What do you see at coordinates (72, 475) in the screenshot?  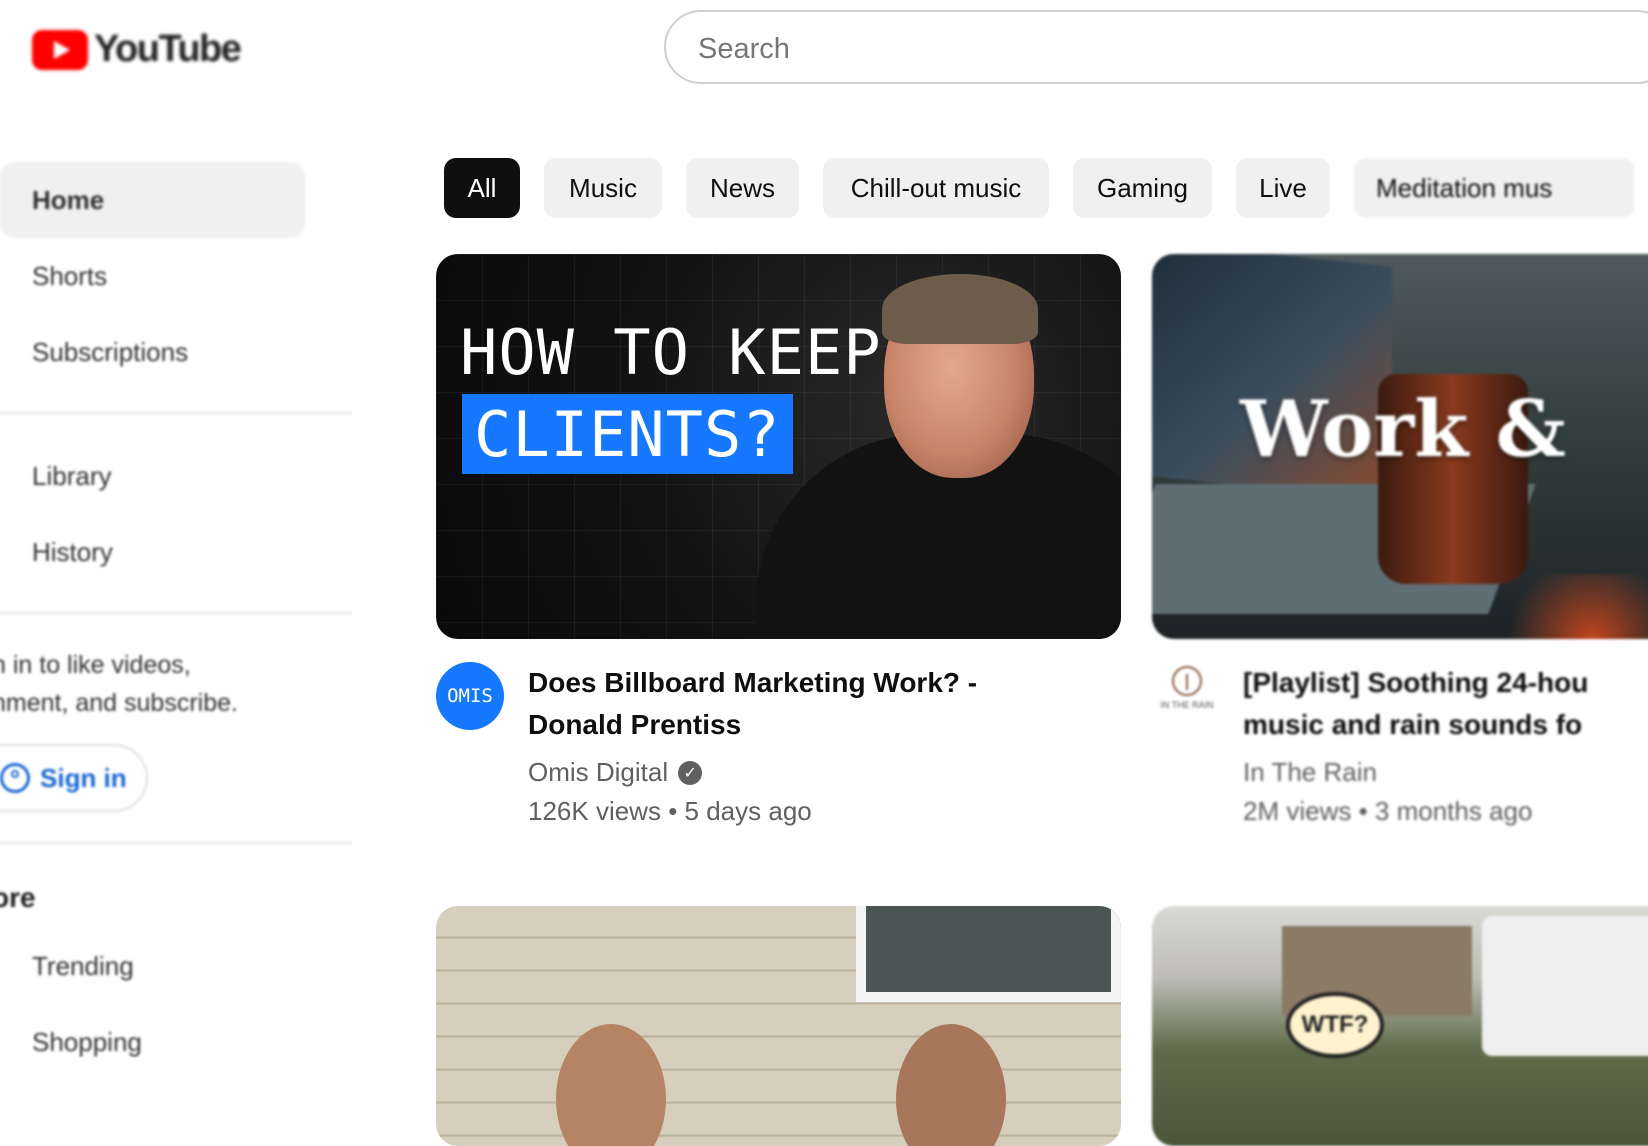 I see `sidebar-item-label: Library` at bounding box center [72, 475].